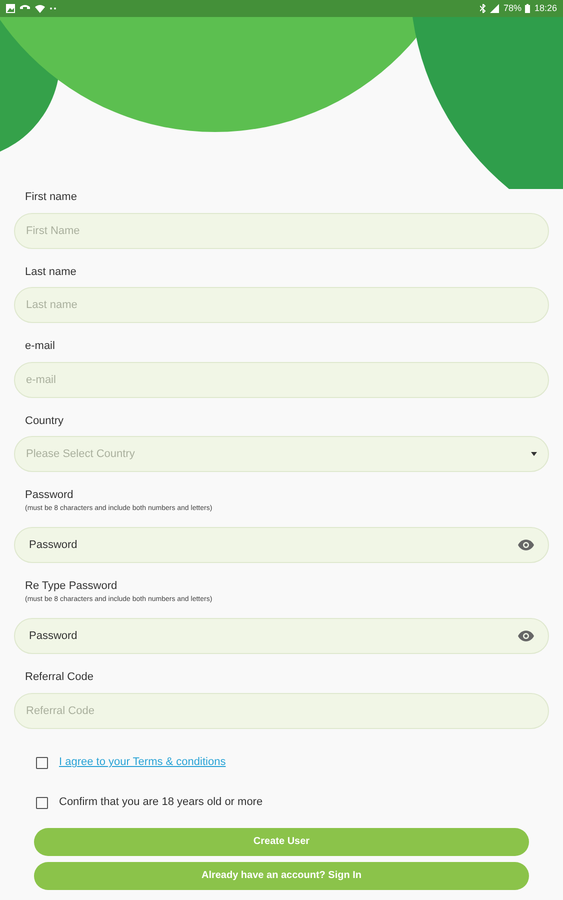  I want to click on field-label: Re Type Password, so click(71, 586).